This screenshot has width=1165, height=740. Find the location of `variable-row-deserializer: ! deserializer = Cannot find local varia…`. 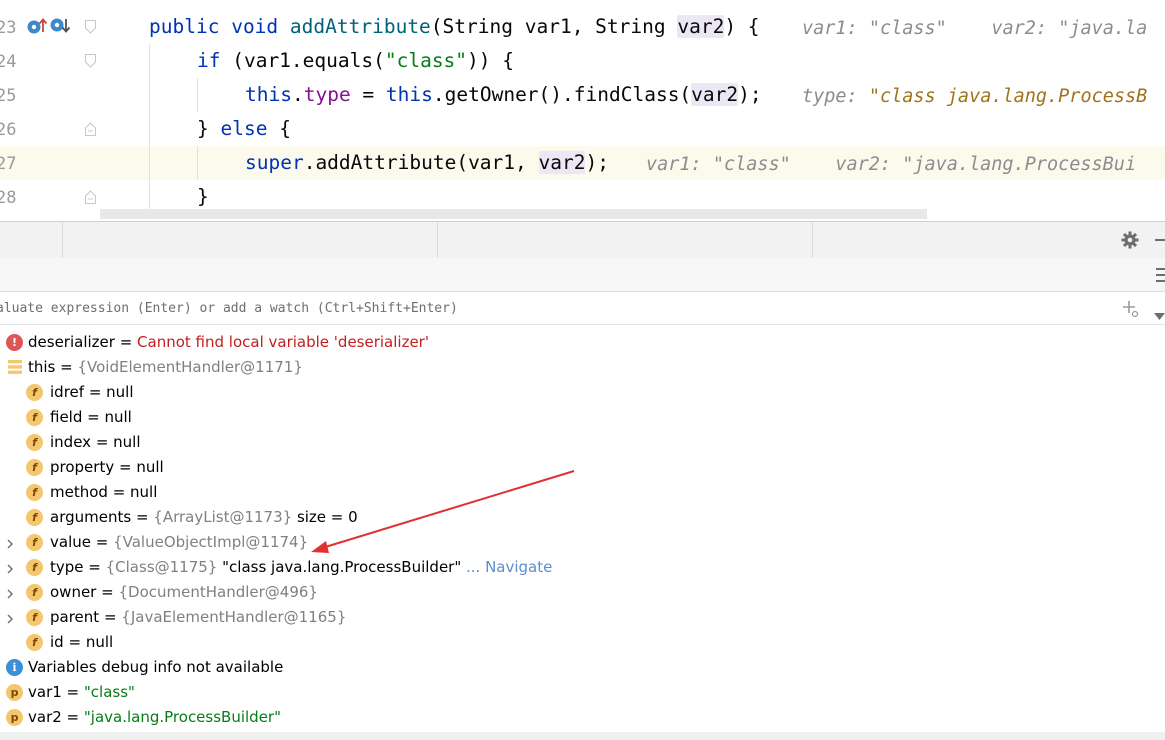

variable-row-deserializer: ! deserializer = Cannot find local varia… is located at coordinates (582, 342).